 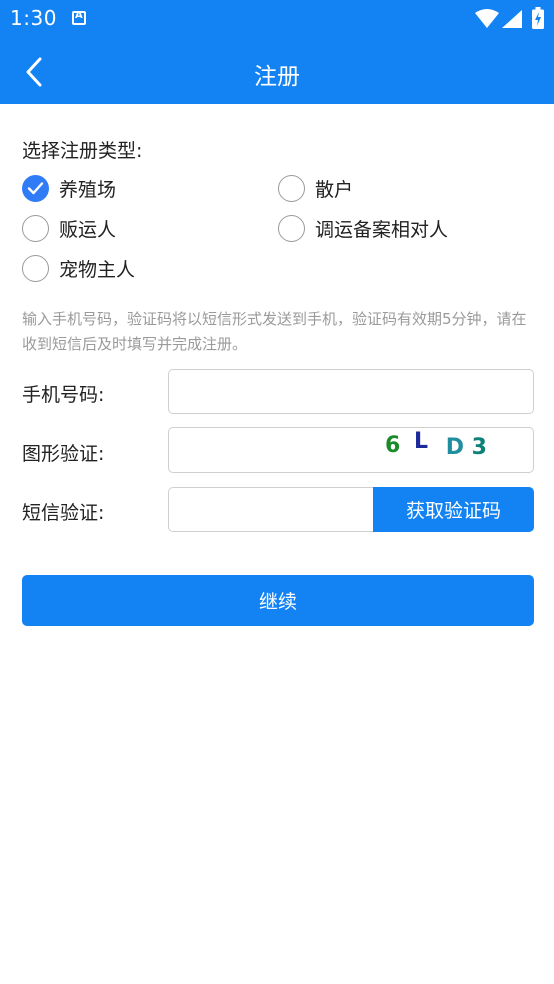 What do you see at coordinates (453, 509) in the screenshot?
I see `get-code-button: 获取验证码` at bounding box center [453, 509].